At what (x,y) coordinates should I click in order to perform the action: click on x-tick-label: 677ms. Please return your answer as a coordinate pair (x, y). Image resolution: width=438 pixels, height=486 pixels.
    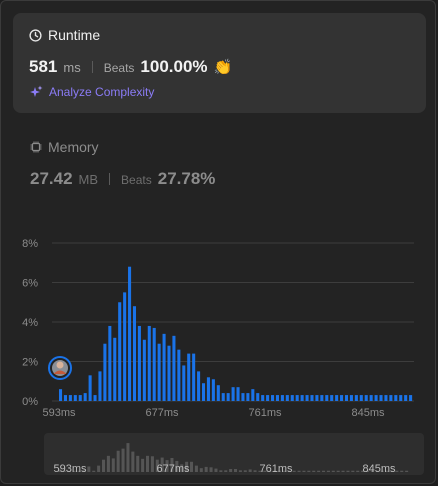
    Looking at the image, I should click on (162, 413).